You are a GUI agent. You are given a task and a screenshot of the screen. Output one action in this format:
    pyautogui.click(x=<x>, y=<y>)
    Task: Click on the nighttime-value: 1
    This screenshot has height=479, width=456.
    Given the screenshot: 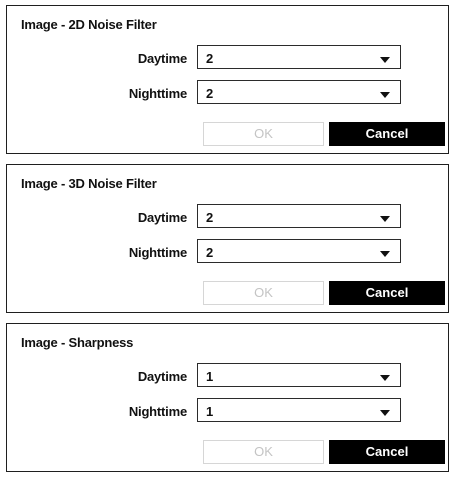 What is the action you would take?
    pyautogui.click(x=210, y=411)
    